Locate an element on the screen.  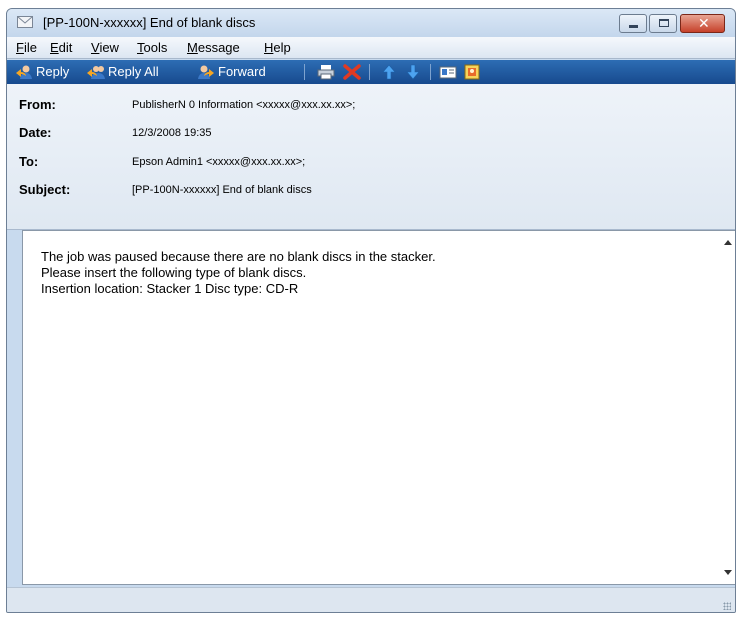
minimize-button is located at coordinates (633, 23).